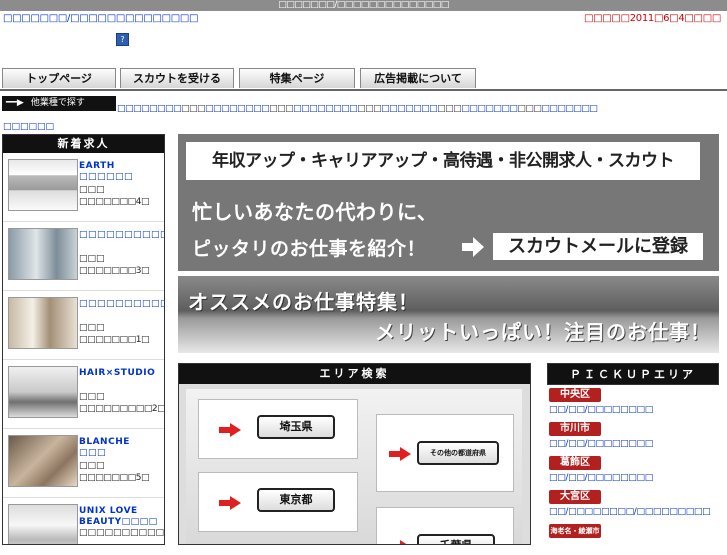 Image resolution: width=727 pixels, height=555 pixels. I want to click on feature-banner-title: オススメのお仕事特集！, so click(303, 302).